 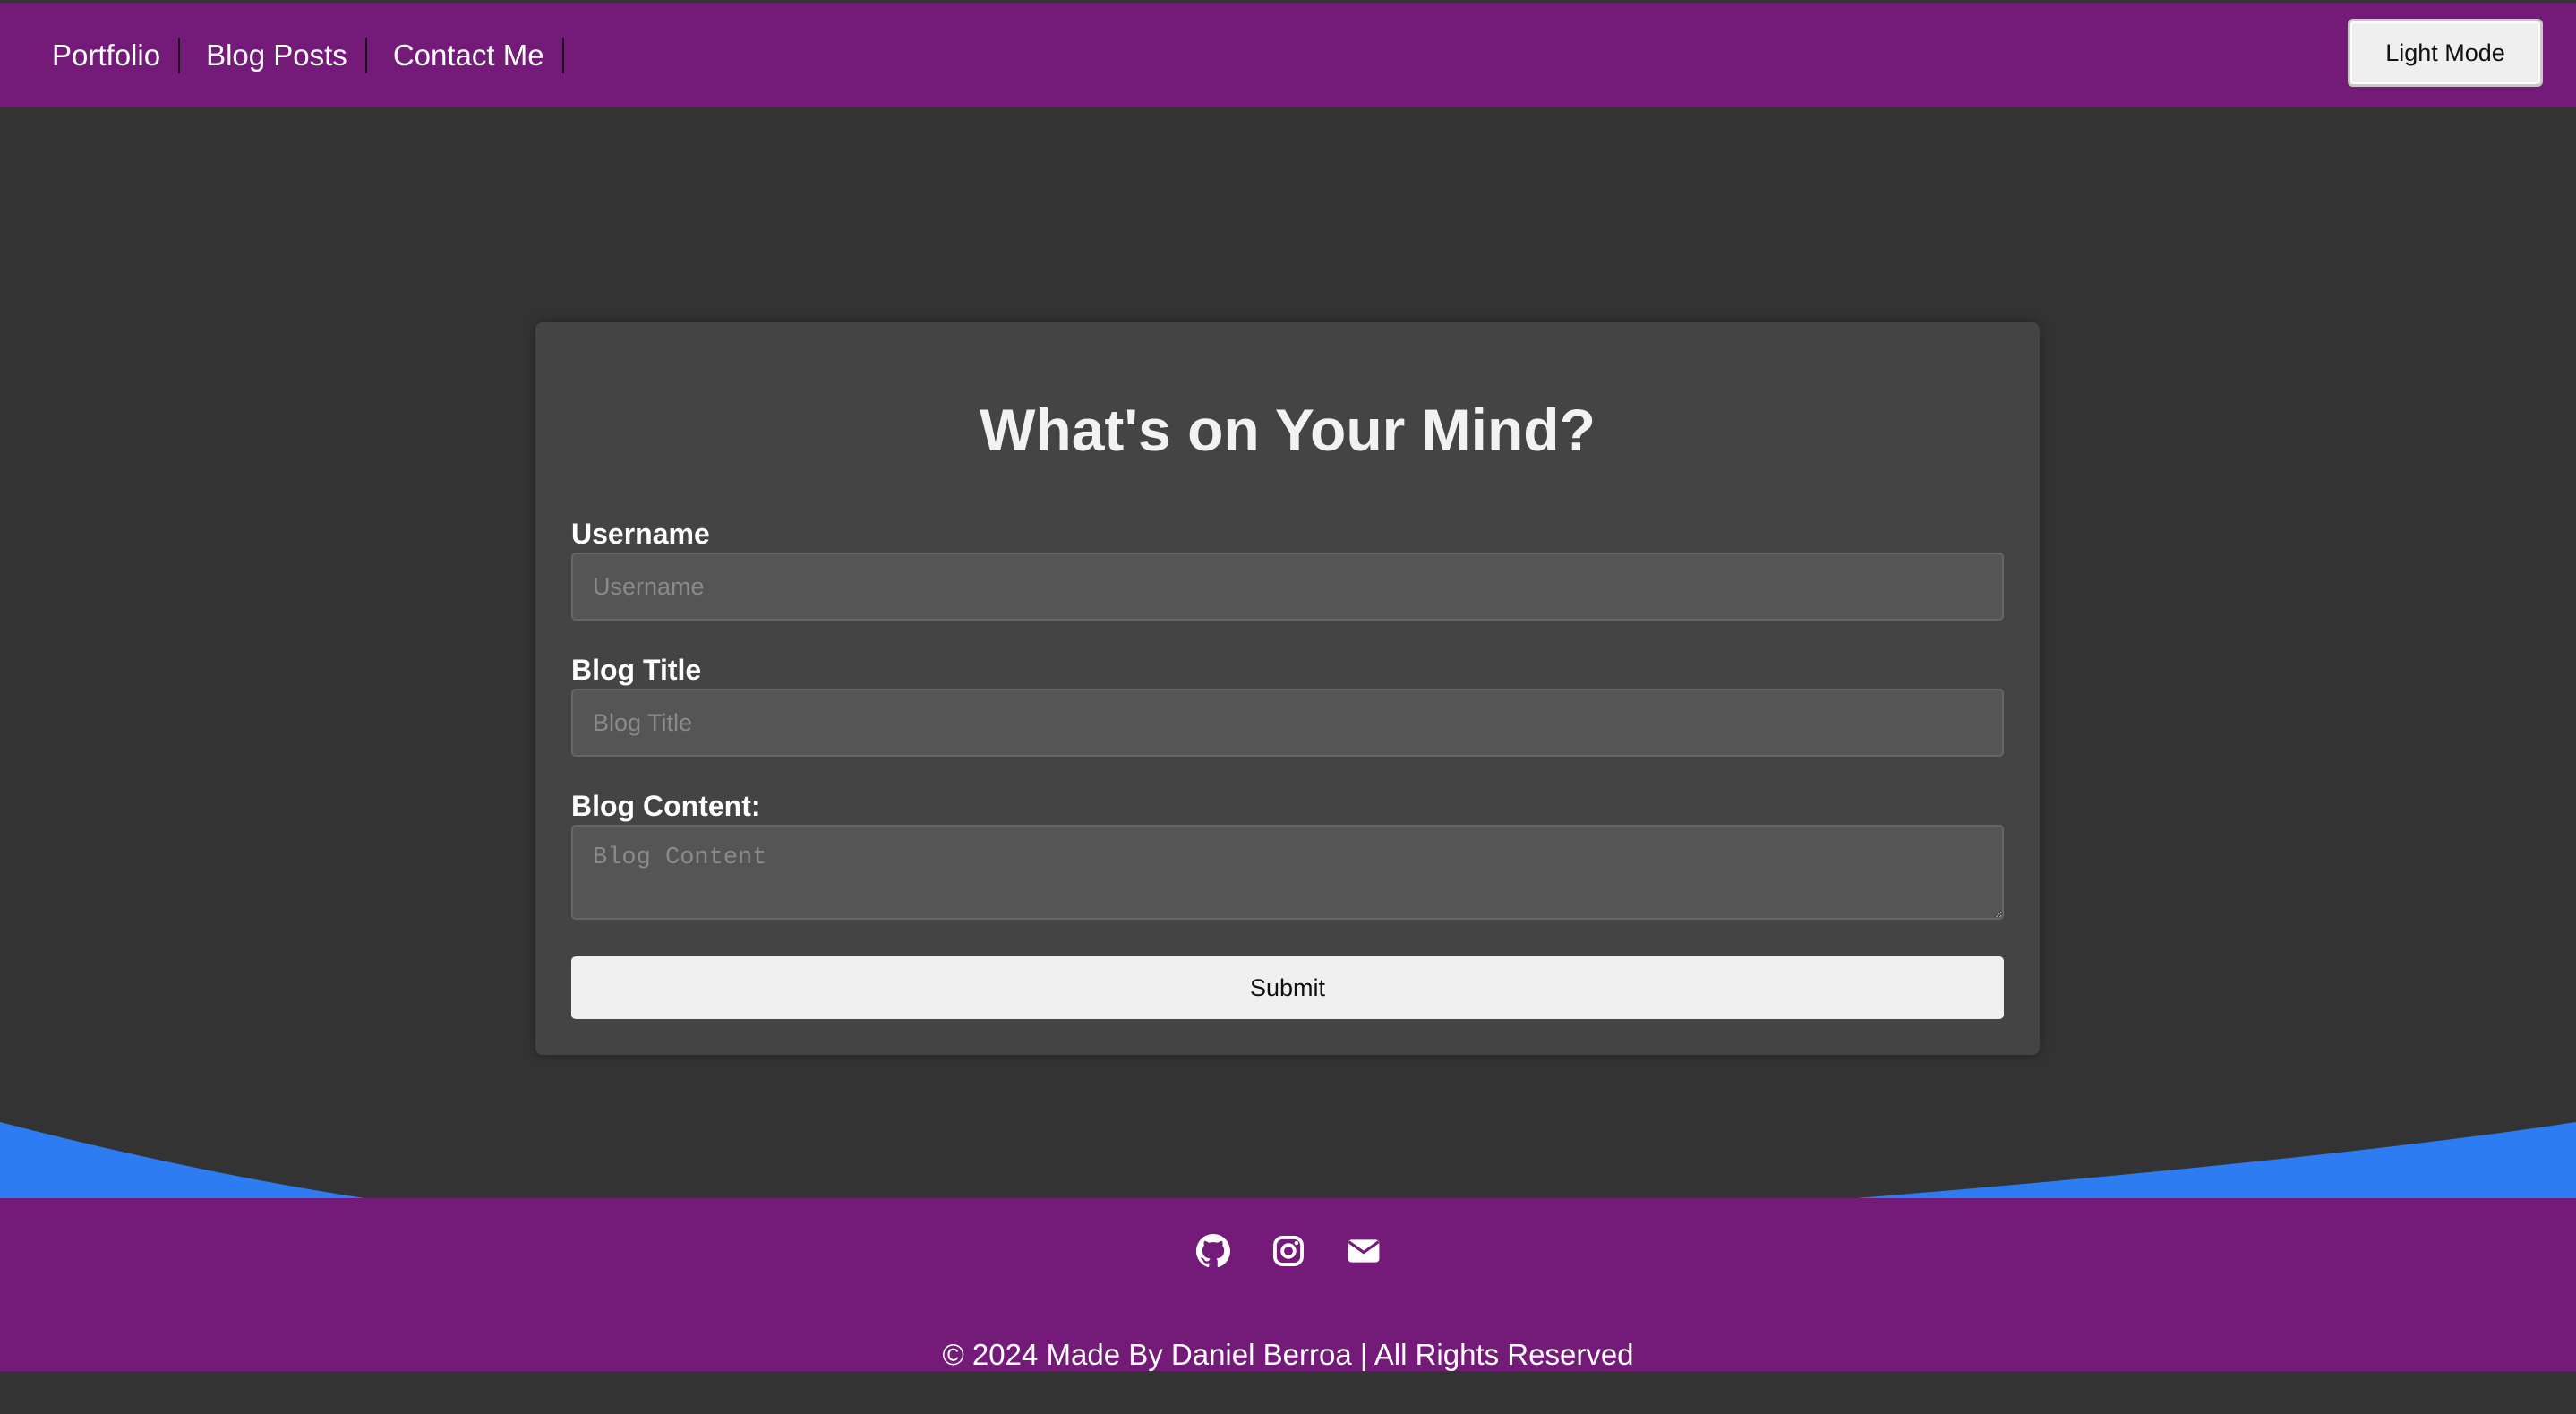 What do you see at coordinates (1287, 987) in the screenshot?
I see `submit-button: Submit` at bounding box center [1287, 987].